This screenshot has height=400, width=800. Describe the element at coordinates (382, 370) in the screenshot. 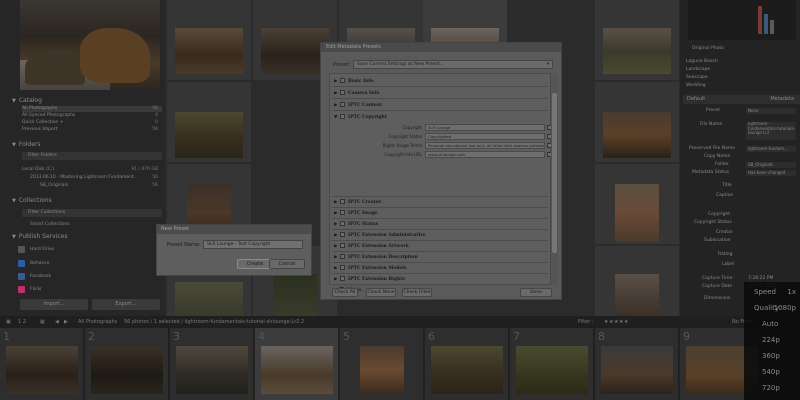

I see `photo-thumbnail` at that location.